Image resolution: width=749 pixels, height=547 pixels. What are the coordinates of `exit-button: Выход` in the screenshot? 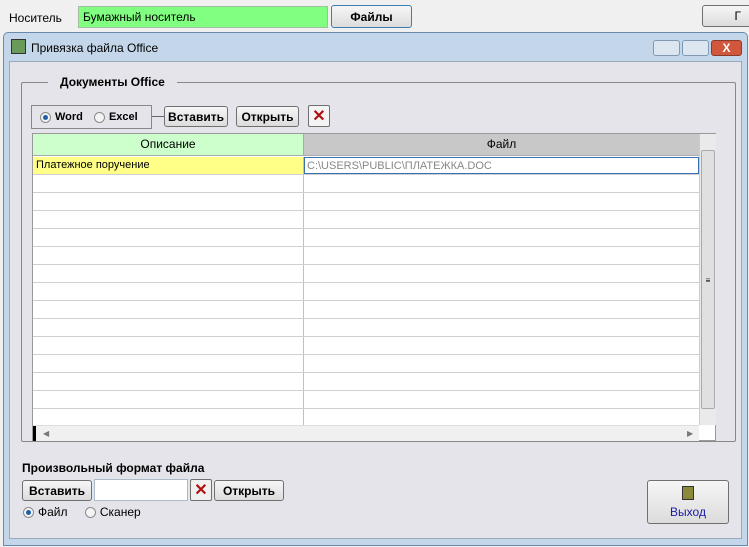 It's located at (688, 502).